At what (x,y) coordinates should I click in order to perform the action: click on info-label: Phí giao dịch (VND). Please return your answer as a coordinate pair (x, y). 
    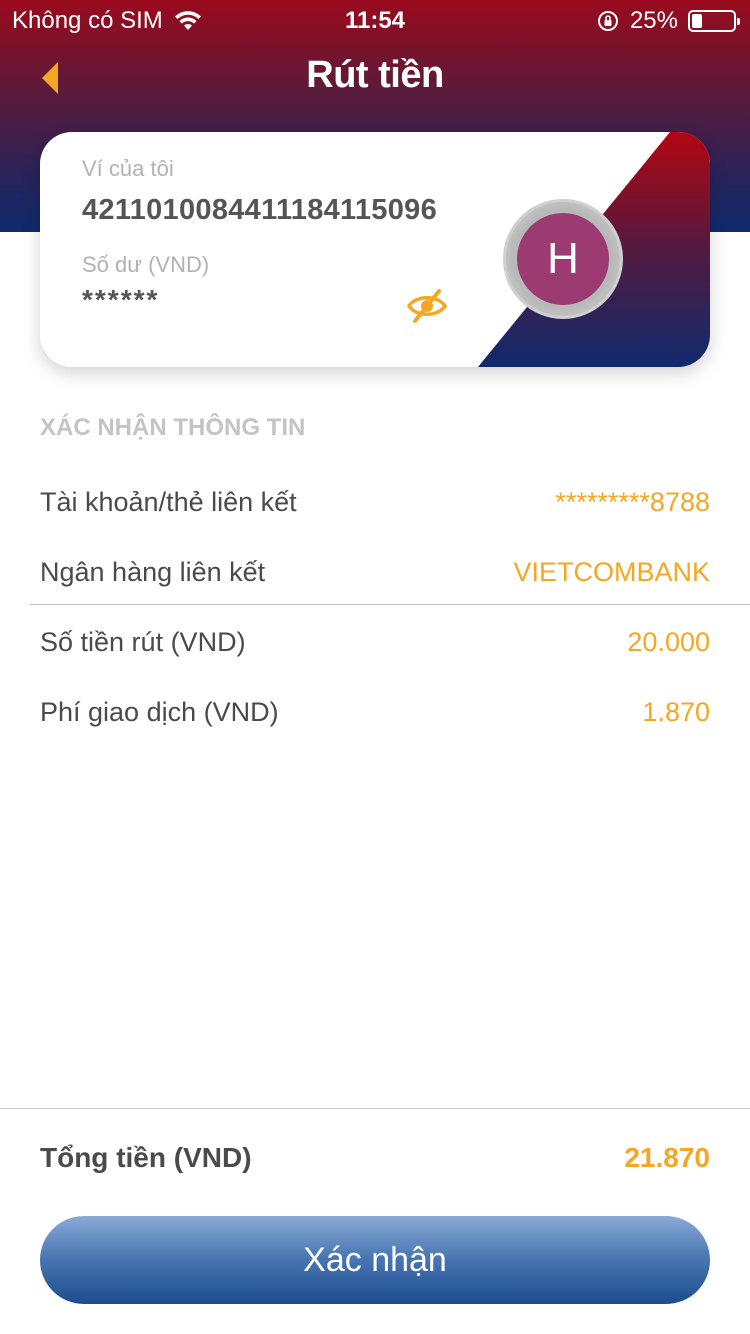
    Looking at the image, I should click on (159, 712).